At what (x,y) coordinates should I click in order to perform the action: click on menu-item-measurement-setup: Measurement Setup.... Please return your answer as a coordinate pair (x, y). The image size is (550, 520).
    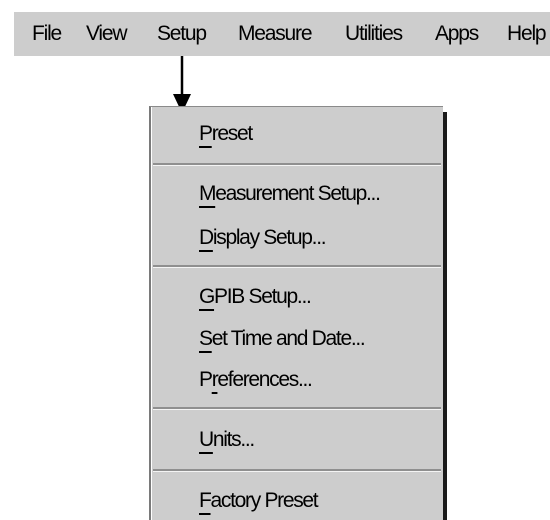
    Looking at the image, I should click on (290, 194).